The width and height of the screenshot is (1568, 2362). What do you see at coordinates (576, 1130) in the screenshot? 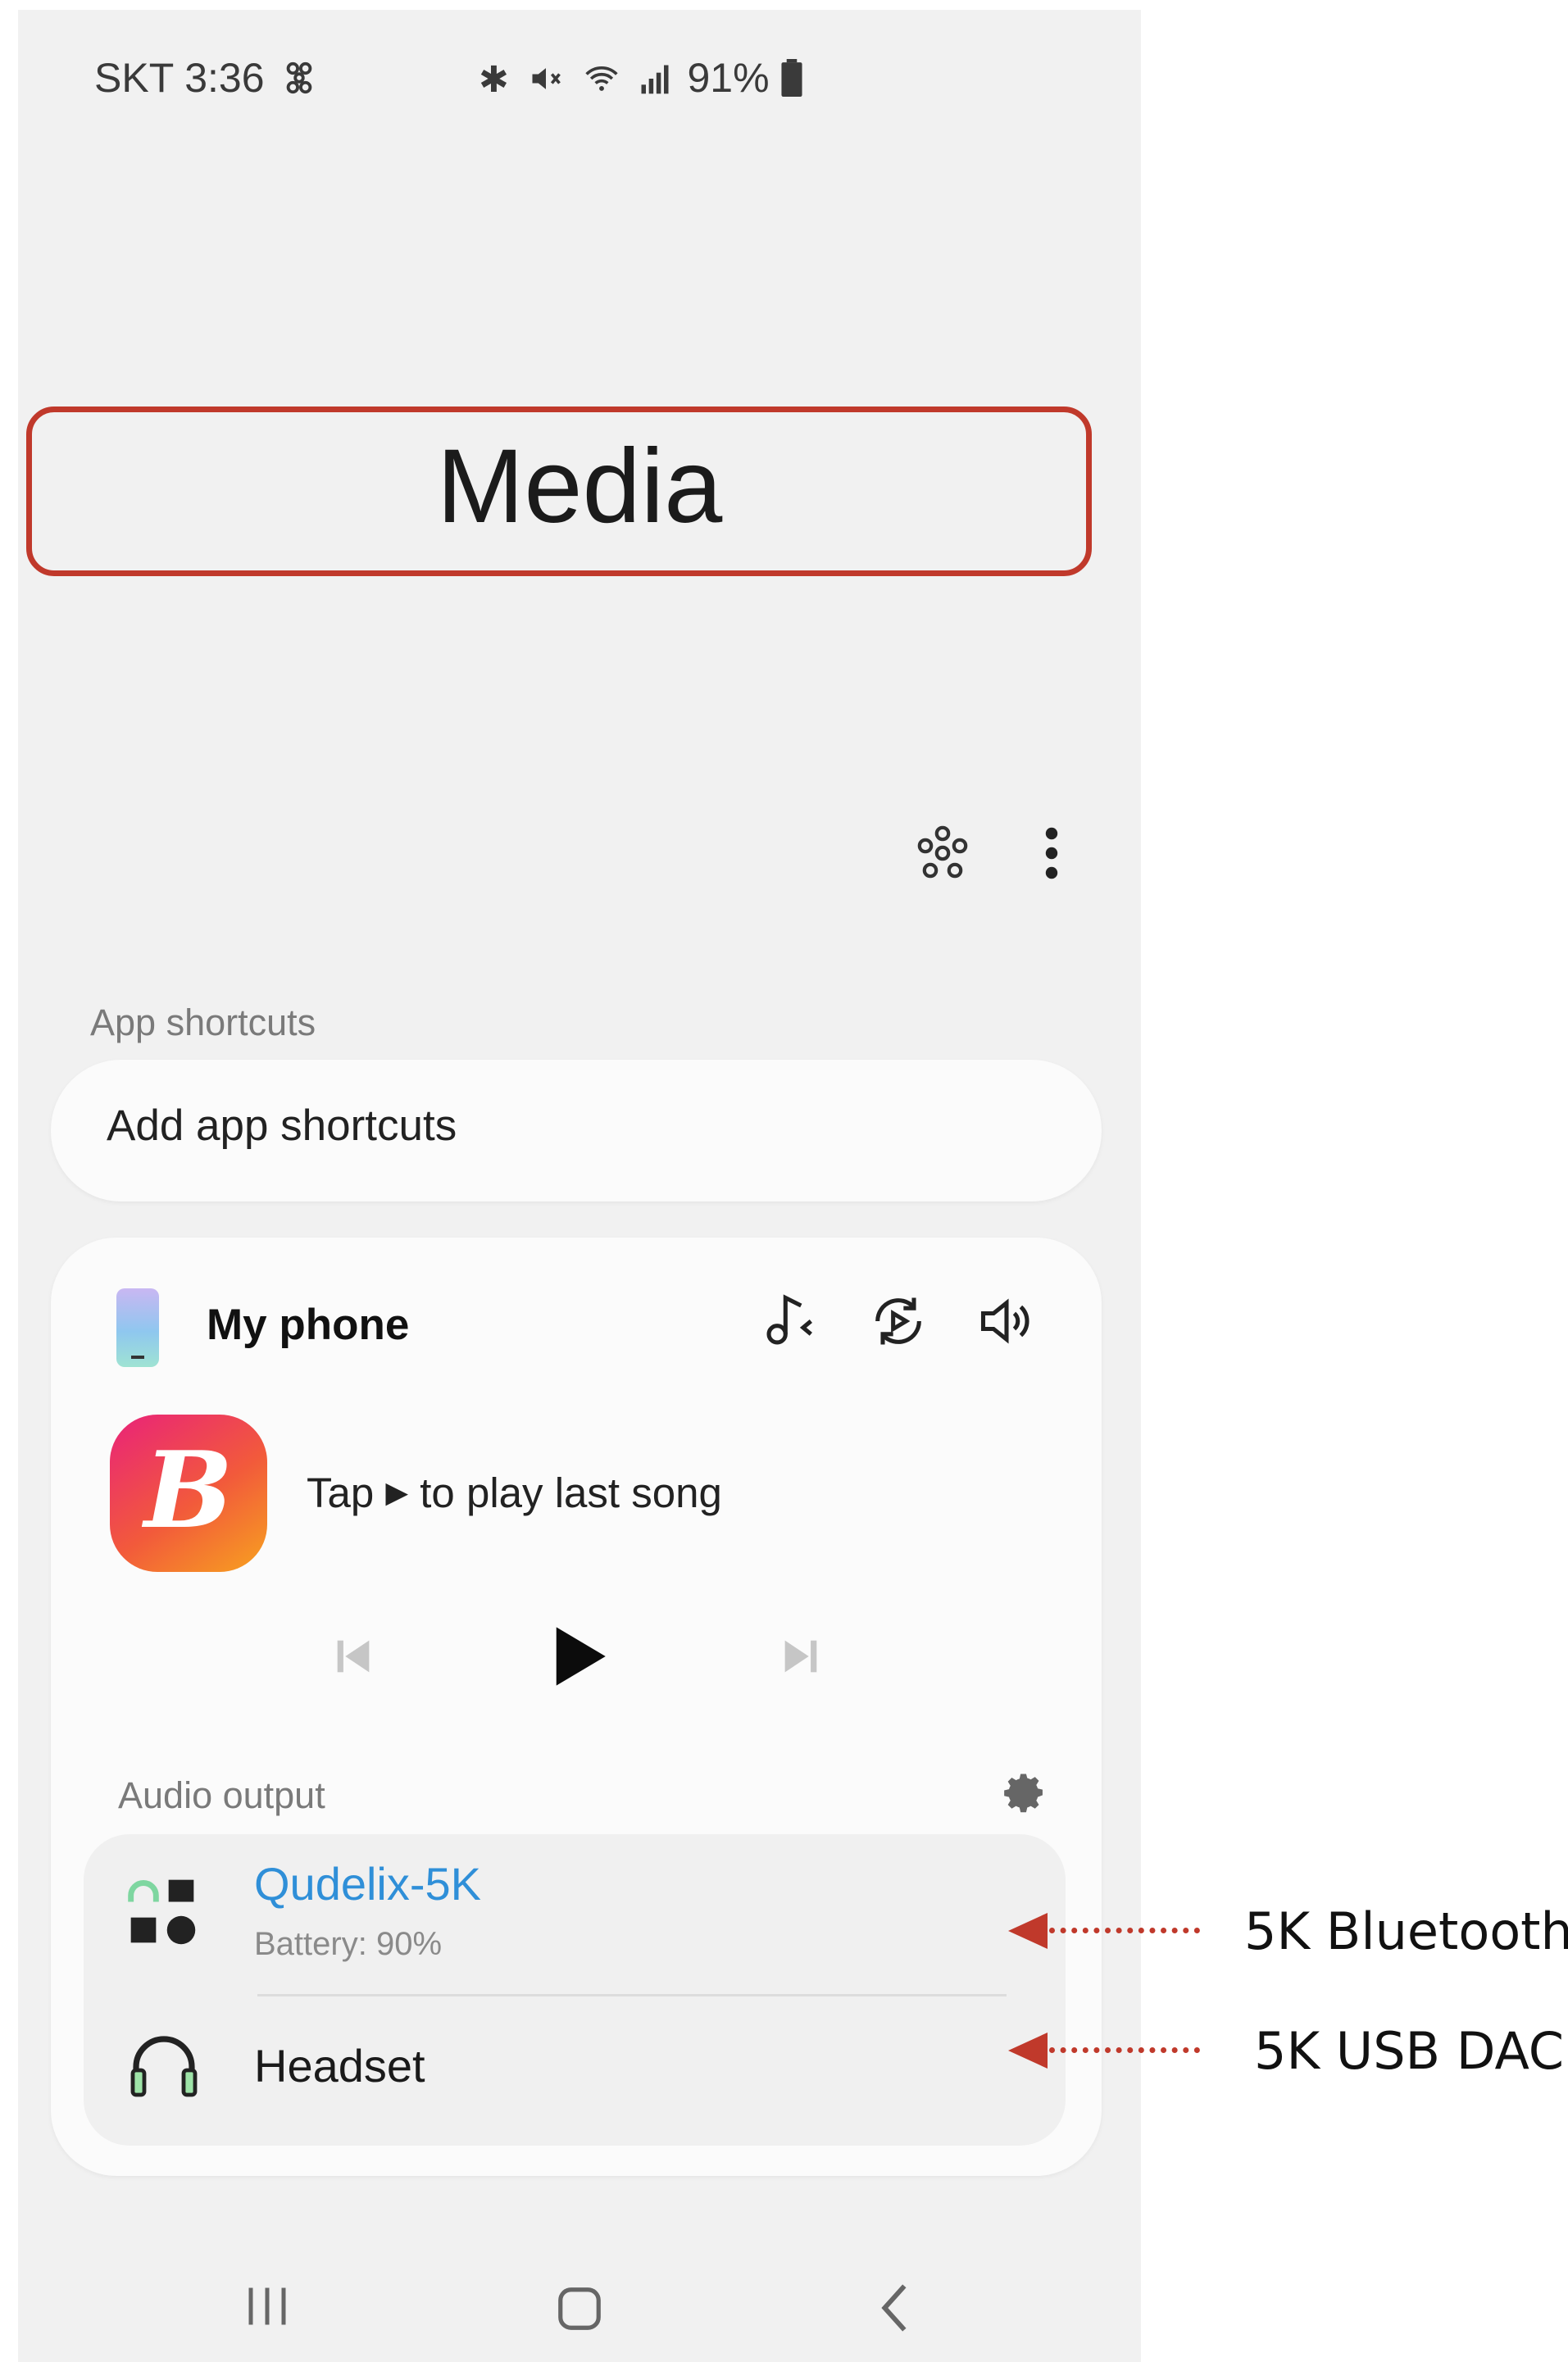
I see `add-app-shortcuts-button: Add app shortcuts` at bounding box center [576, 1130].